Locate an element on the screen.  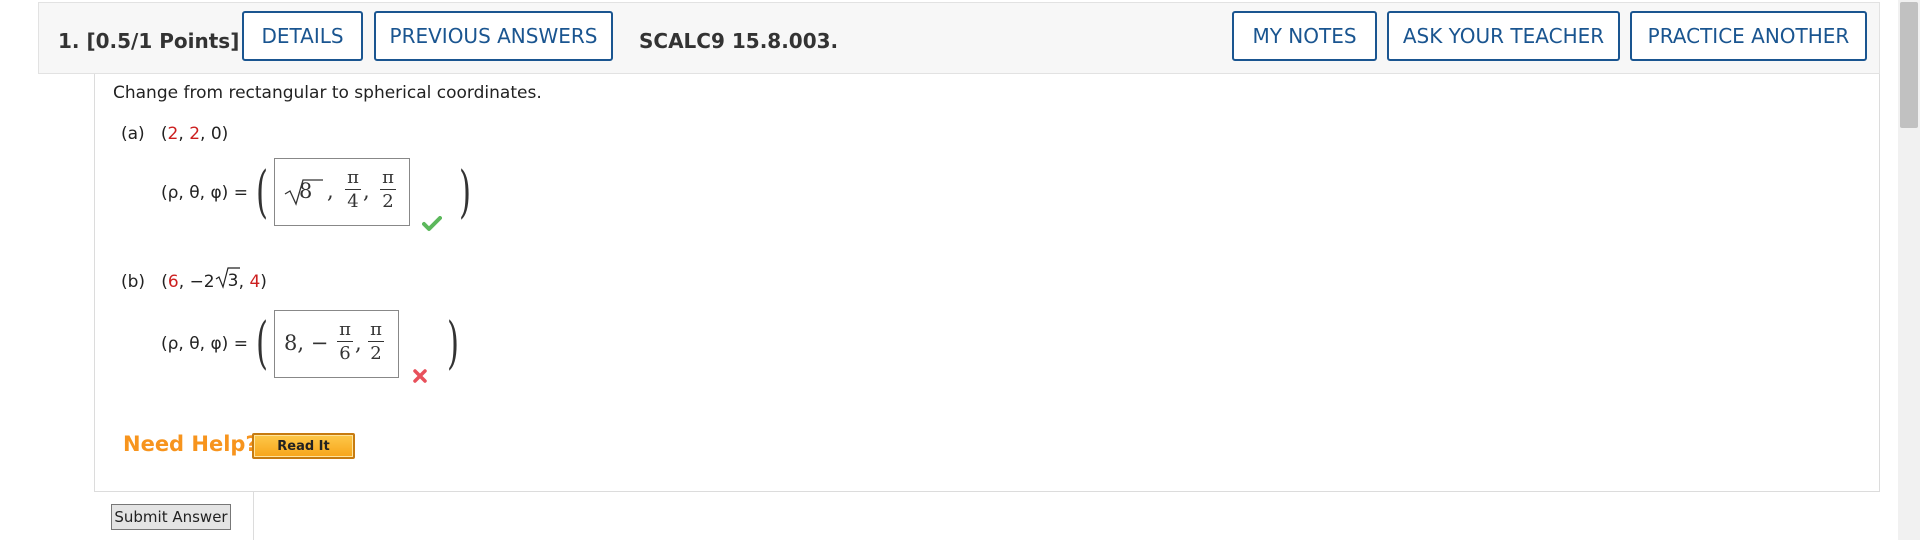
part-b-open-paren: ( is located at coordinates (262, 343).